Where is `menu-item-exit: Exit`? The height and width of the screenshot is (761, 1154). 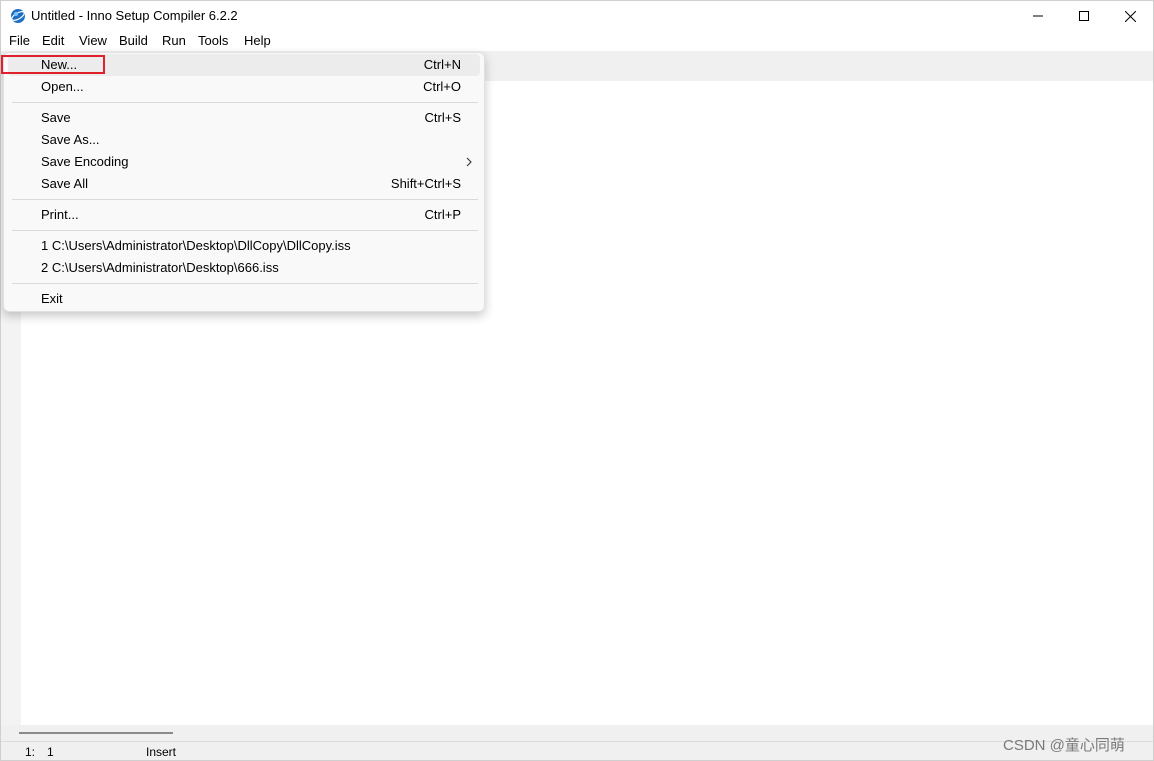 menu-item-exit: Exit is located at coordinates (244, 299).